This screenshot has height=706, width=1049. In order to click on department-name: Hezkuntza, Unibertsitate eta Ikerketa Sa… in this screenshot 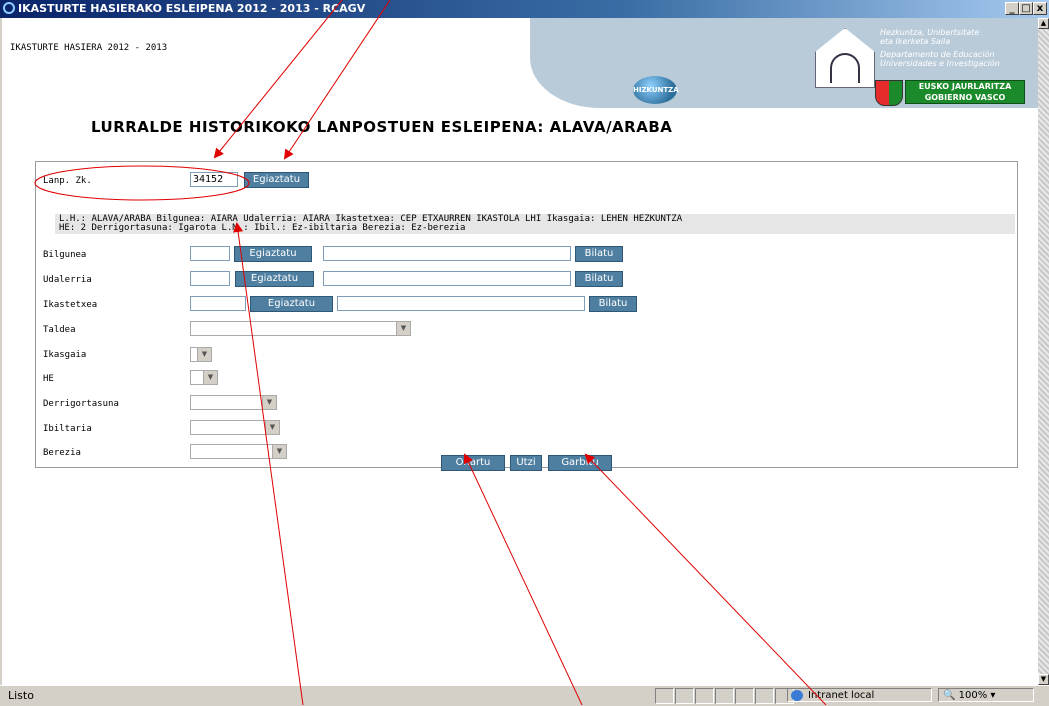, I will do `click(940, 48)`.